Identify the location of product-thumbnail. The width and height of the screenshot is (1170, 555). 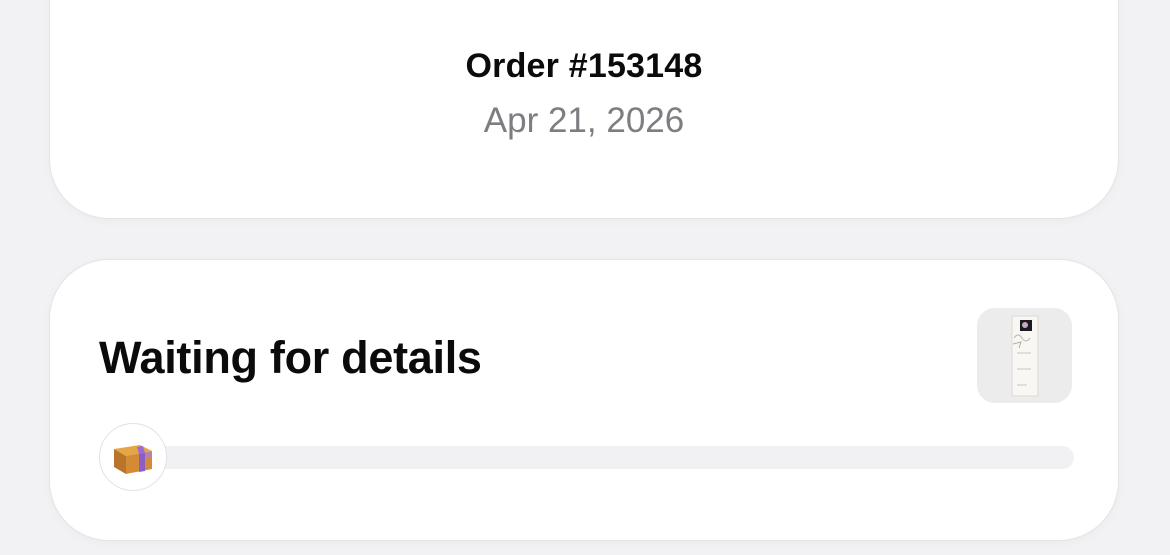
(1024, 355).